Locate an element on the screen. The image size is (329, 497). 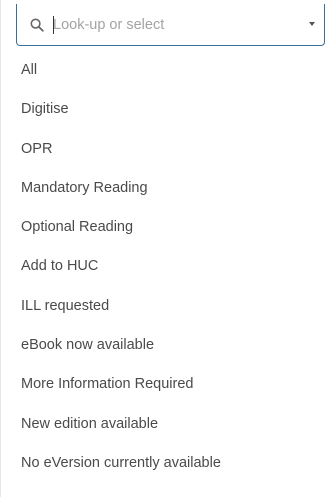
option-item: Optional Reading is located at coordinates (164, 236).